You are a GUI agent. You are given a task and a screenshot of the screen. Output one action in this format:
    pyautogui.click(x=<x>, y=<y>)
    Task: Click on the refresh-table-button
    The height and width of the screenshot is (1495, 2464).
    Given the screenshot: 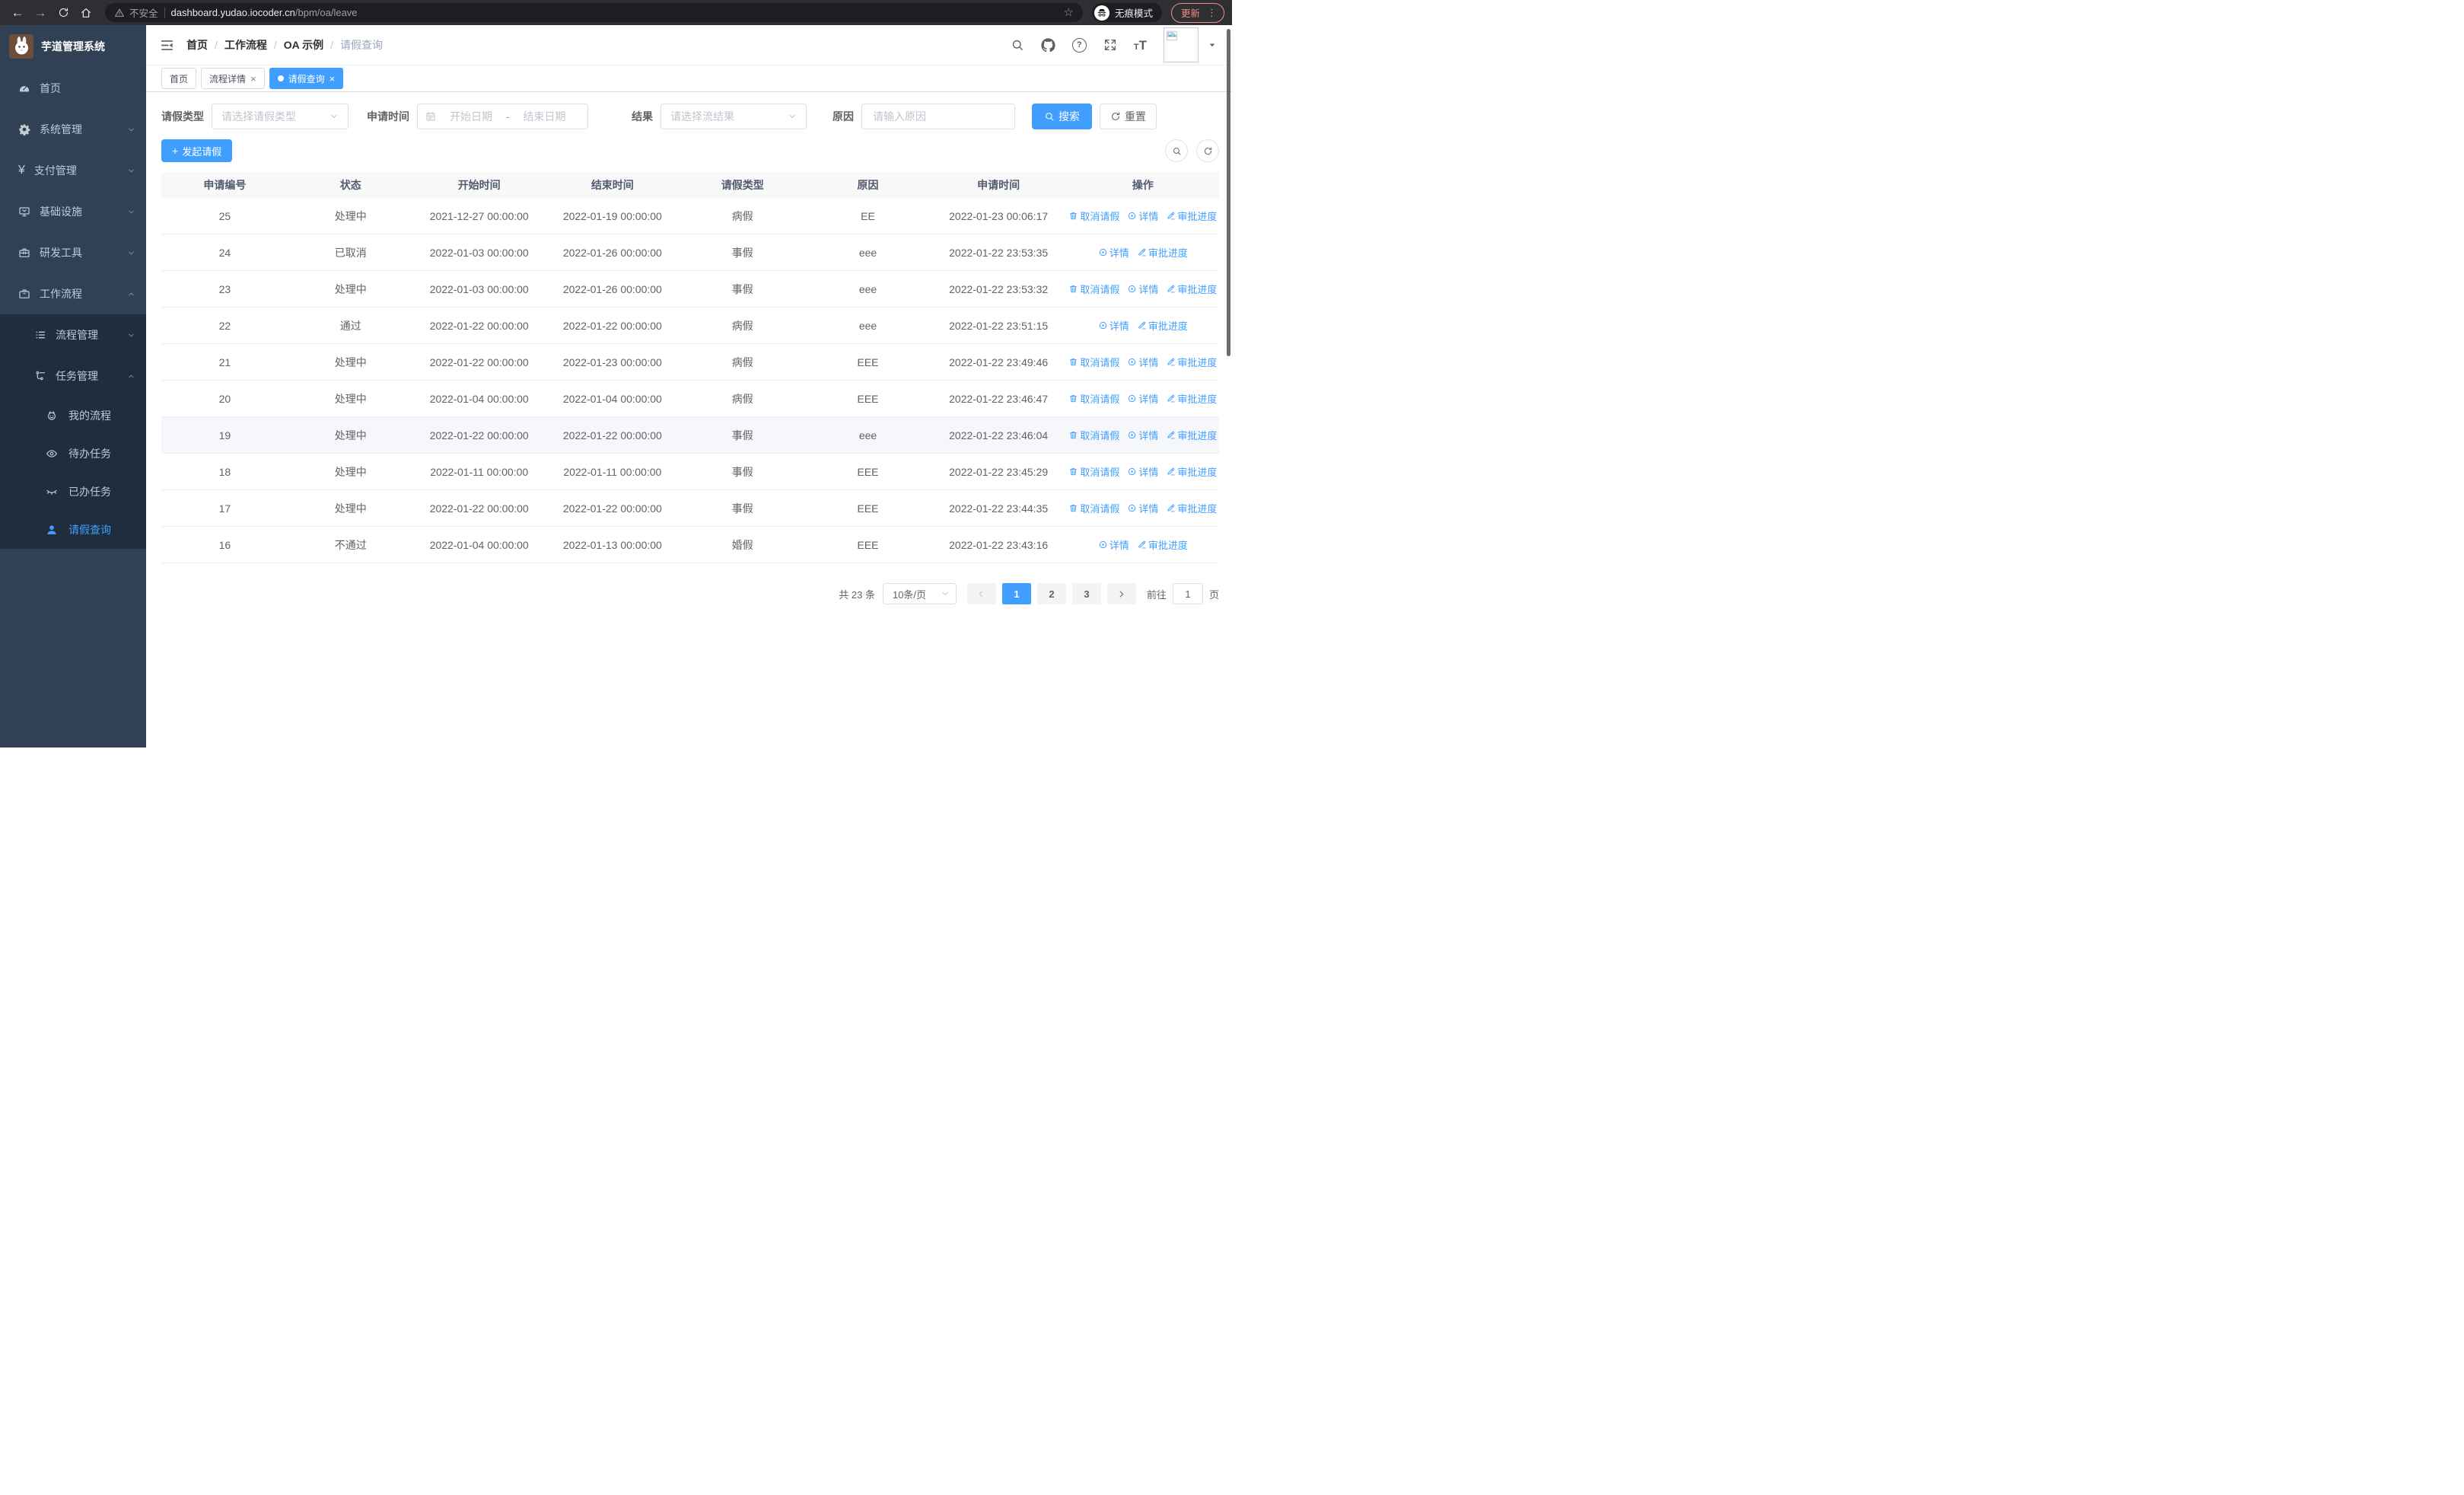 What is the action you would take?
    pyautogui.click(x=1207, y=150)
    